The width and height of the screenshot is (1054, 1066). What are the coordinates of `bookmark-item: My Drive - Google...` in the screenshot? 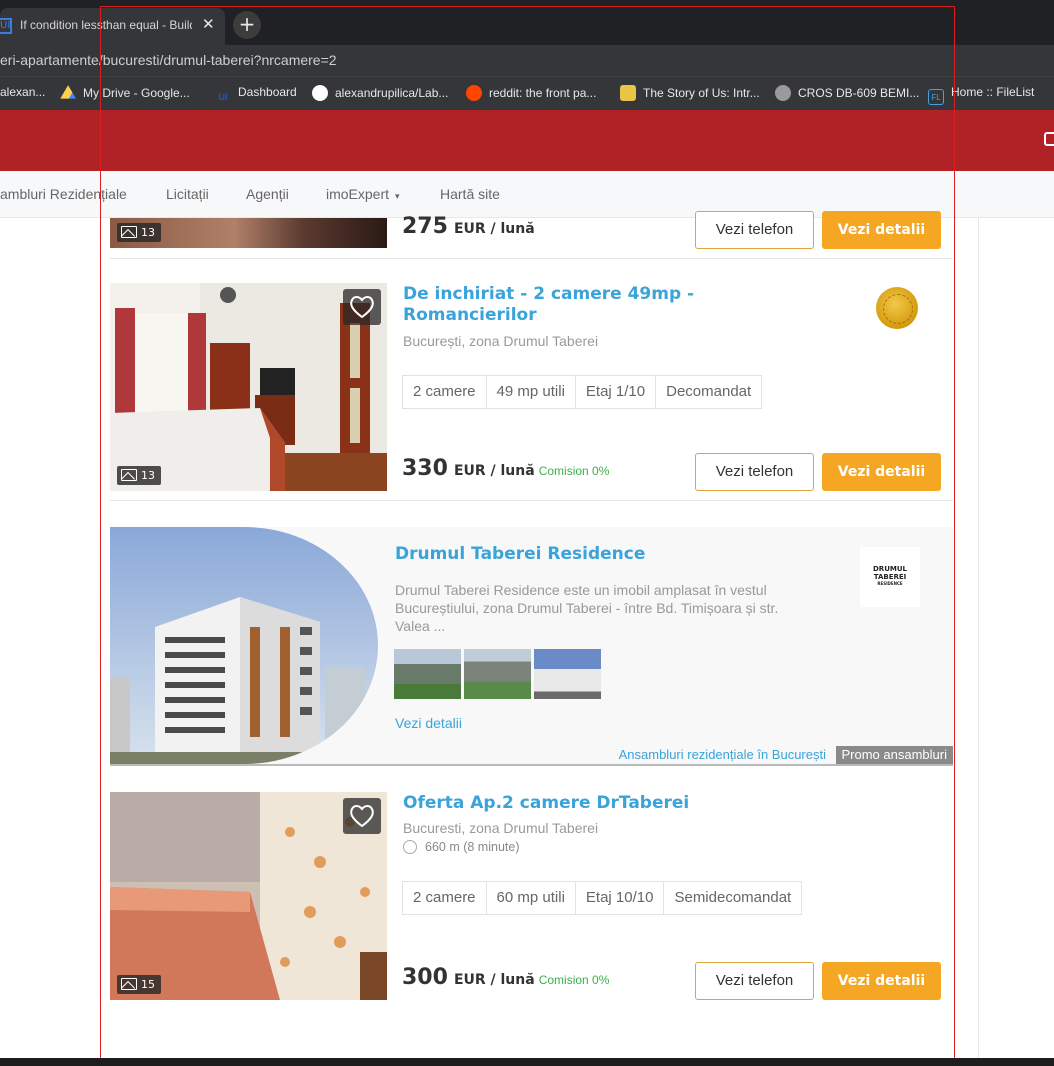 It's located at (125, 93).